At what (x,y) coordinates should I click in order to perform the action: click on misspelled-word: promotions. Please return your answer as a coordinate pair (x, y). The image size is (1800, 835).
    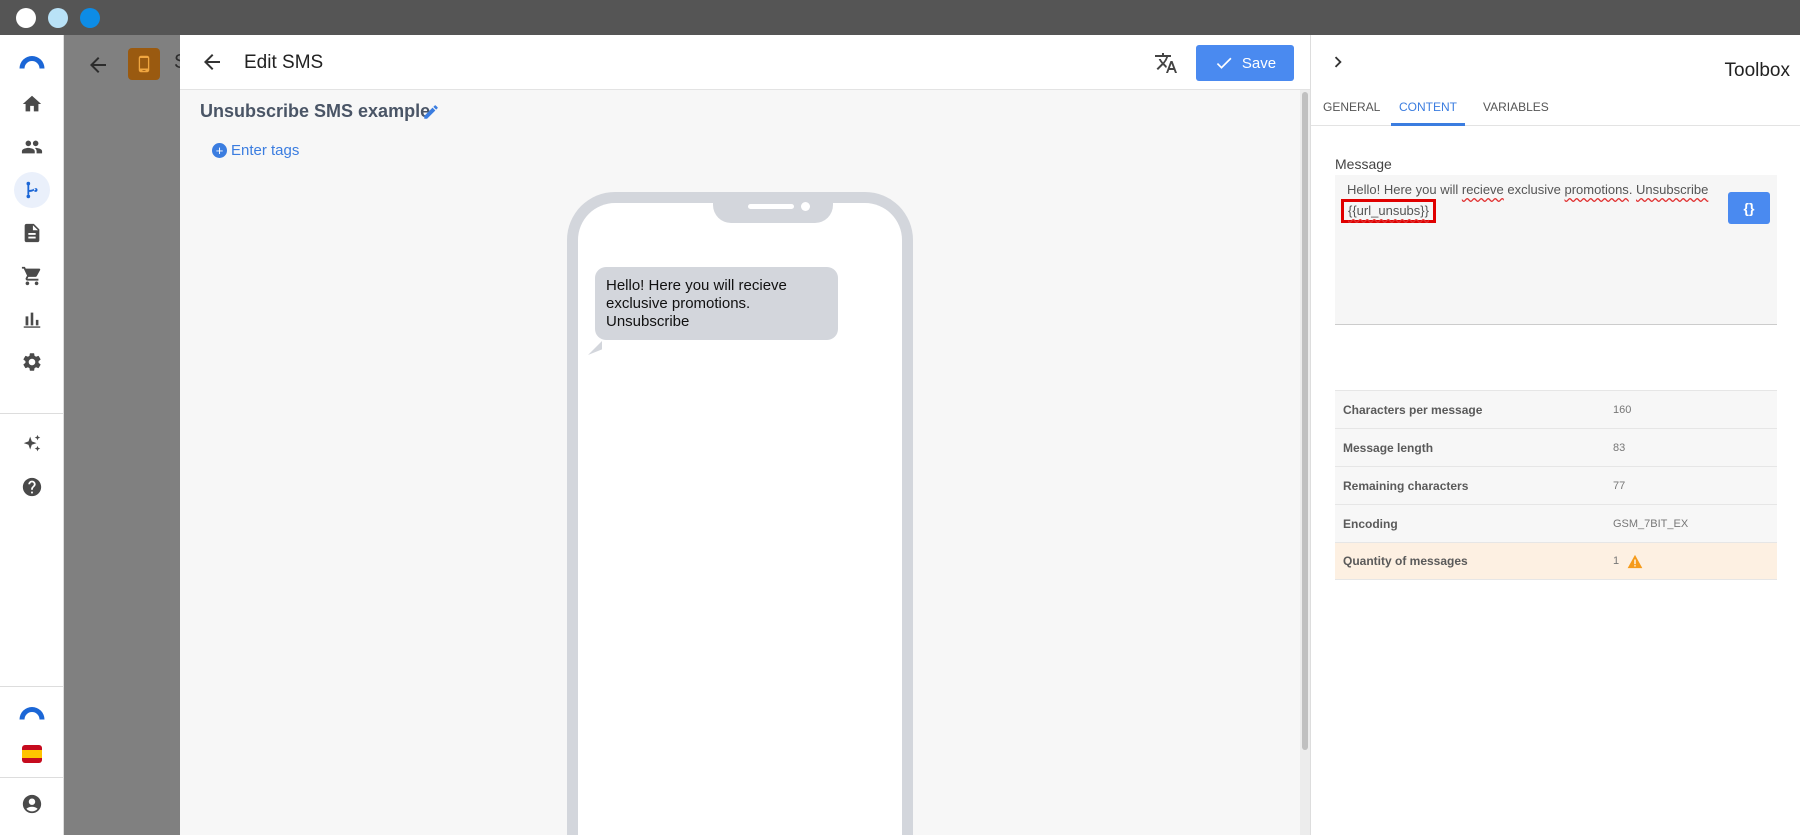
    Looking at the image, I should click on (1596, 189).